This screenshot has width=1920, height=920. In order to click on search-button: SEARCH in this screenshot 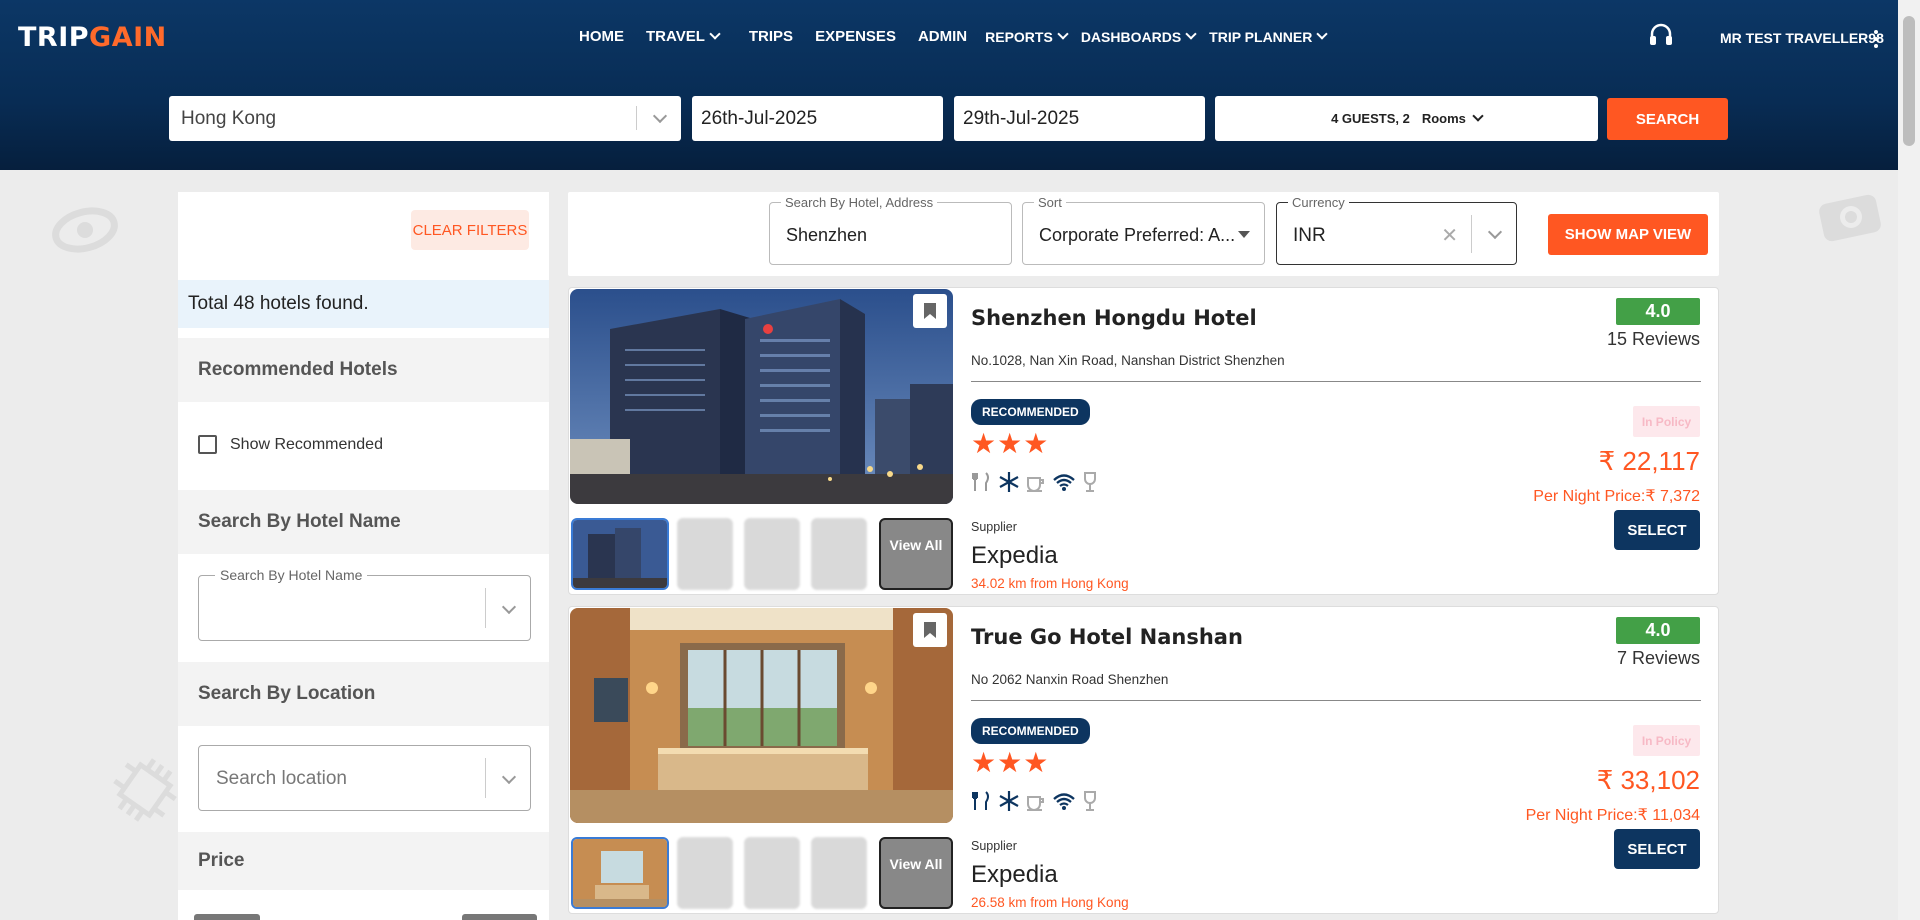, I will do `click(1667, 119)`.